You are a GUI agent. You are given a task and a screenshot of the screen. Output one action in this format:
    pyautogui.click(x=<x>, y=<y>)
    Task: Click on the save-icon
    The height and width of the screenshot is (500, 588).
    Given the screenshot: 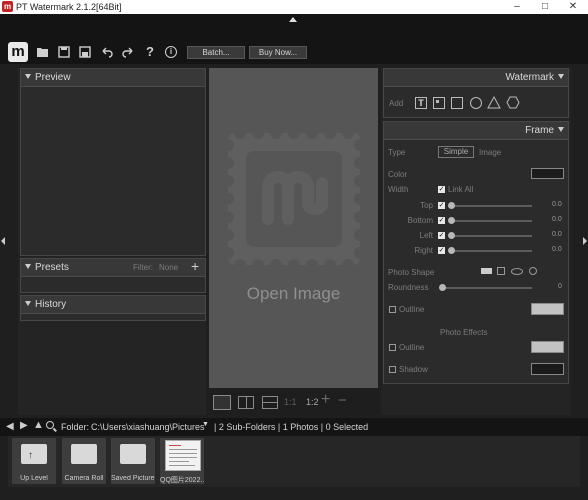 What is the action you would take?
    pyautogui.click(x=64, y=52)
    